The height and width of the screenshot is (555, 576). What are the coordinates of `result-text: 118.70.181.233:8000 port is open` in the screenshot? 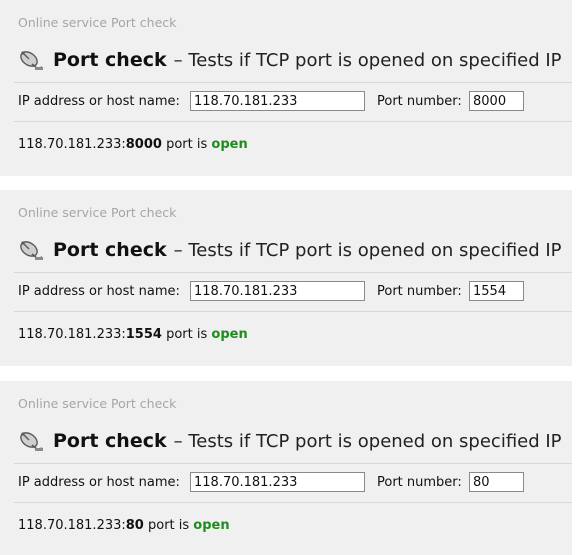 It's located at (133, 144).